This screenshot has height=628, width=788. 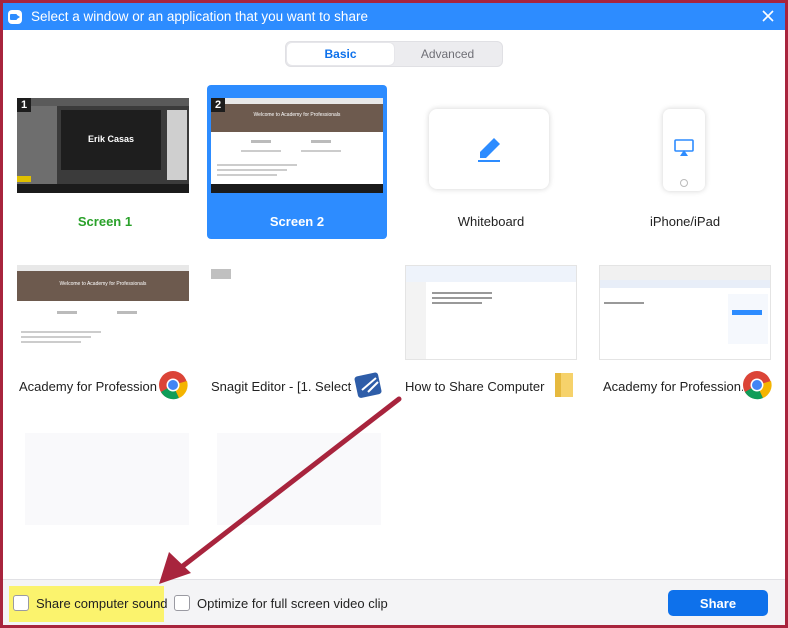 I want to click on airplay-icon, so click(x=684, y=147).